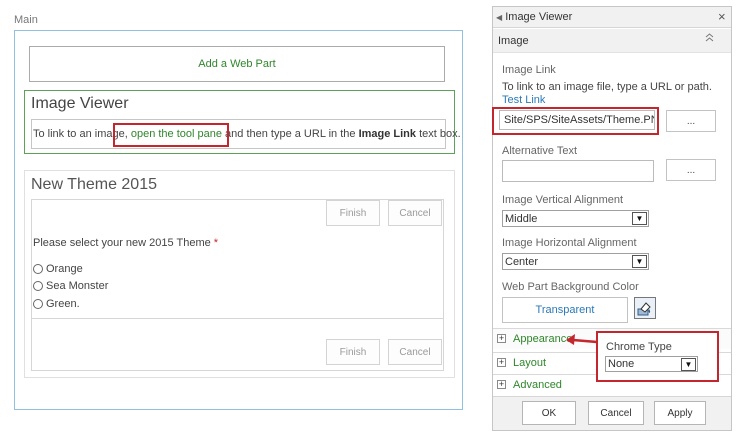 The width and height of the screenshot is (736, 441). What do you see at coordinates (529, 363) in the screenshot?
I see `layout-section-label: Layout` at bounding box center [529, 363].